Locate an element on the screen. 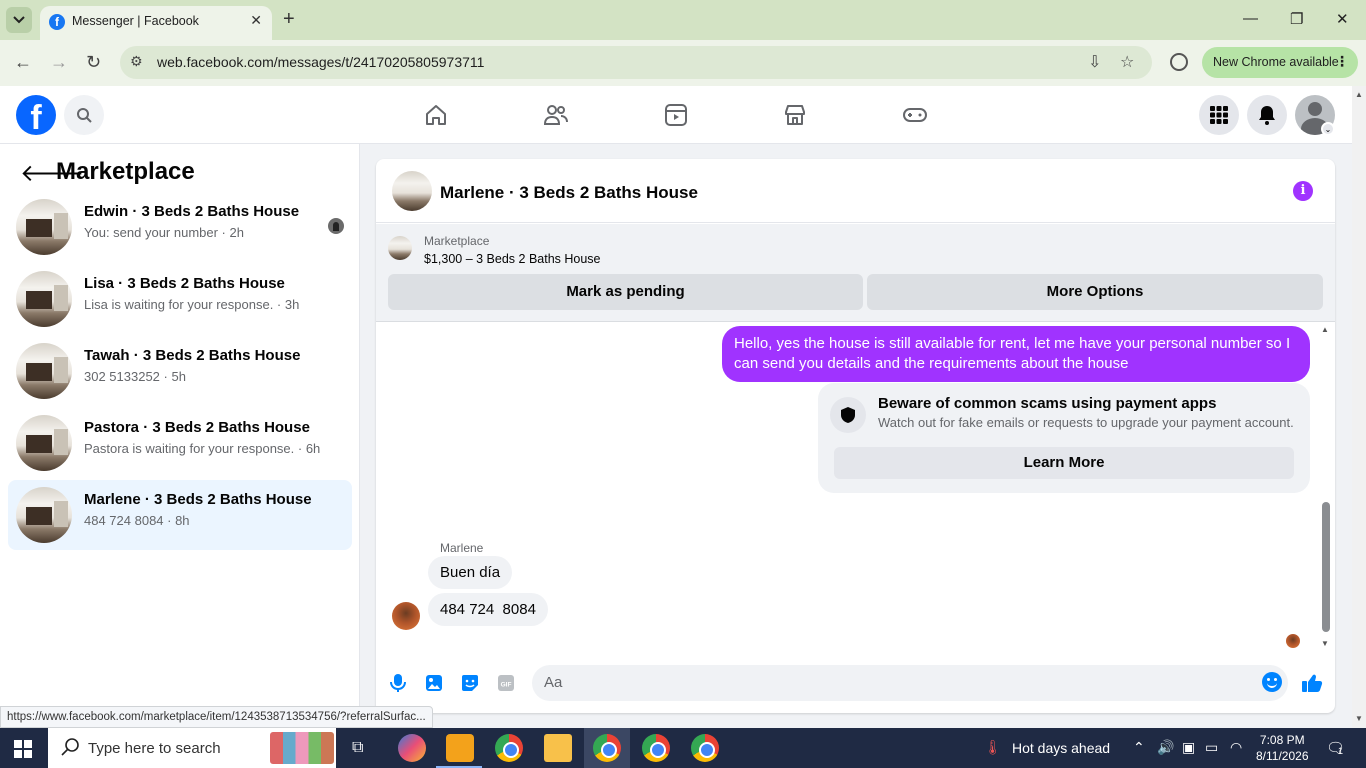  windows-start-icon is located at coordinates (23, 749).